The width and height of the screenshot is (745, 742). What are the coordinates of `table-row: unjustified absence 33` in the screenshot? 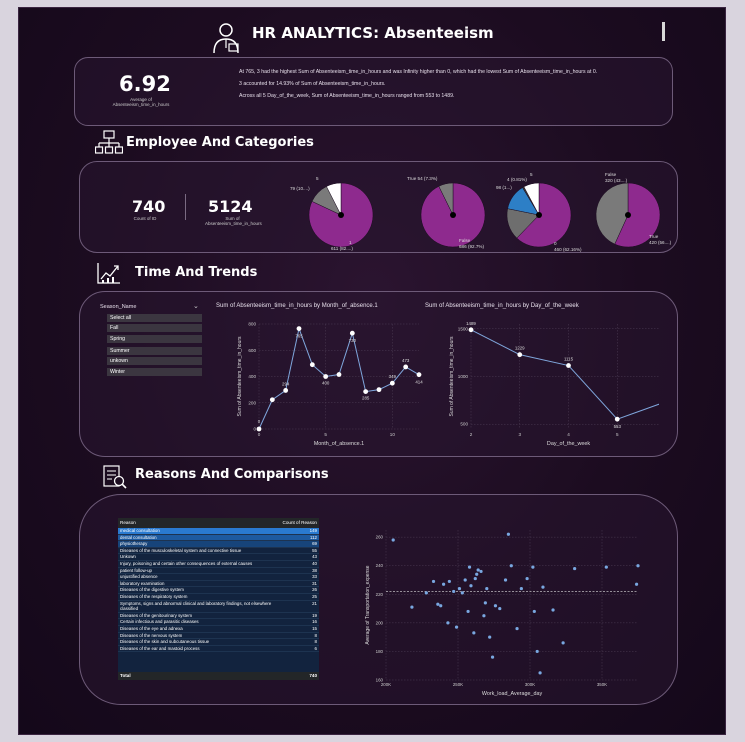 It's located at (218, 577).